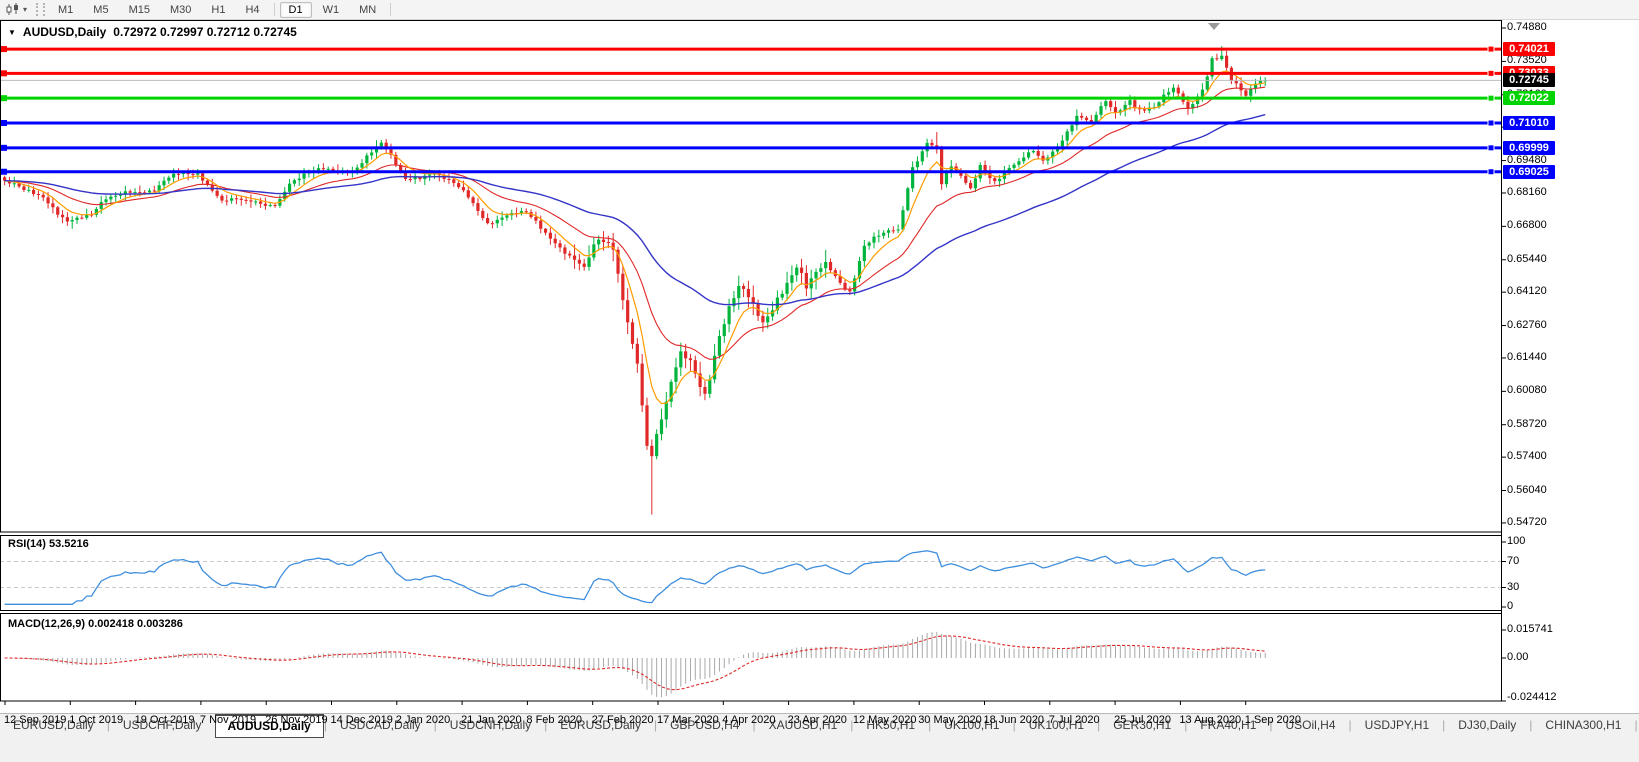  Describe the element at coordinates (623, 720) in the screenshot. I see `date-label: 27 Feb 2020` at that location.